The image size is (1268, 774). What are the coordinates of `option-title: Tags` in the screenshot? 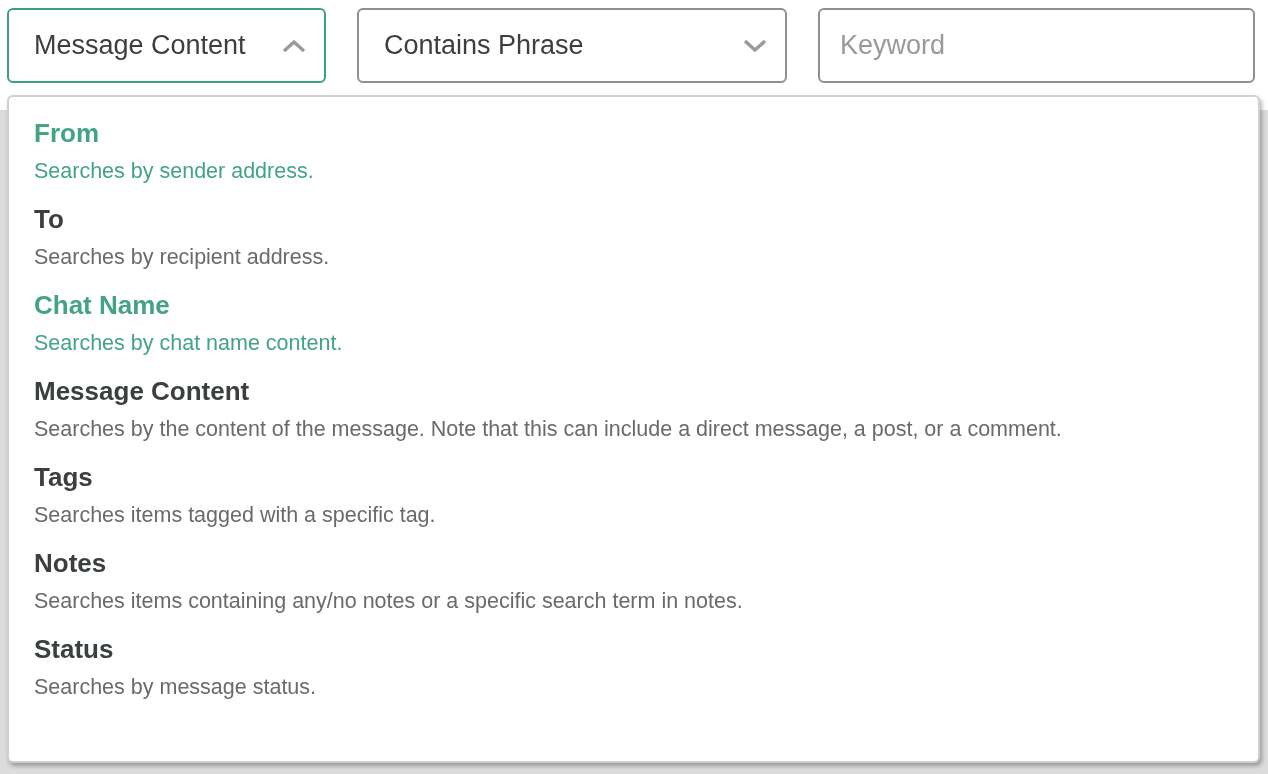 It's located at (64, 477).